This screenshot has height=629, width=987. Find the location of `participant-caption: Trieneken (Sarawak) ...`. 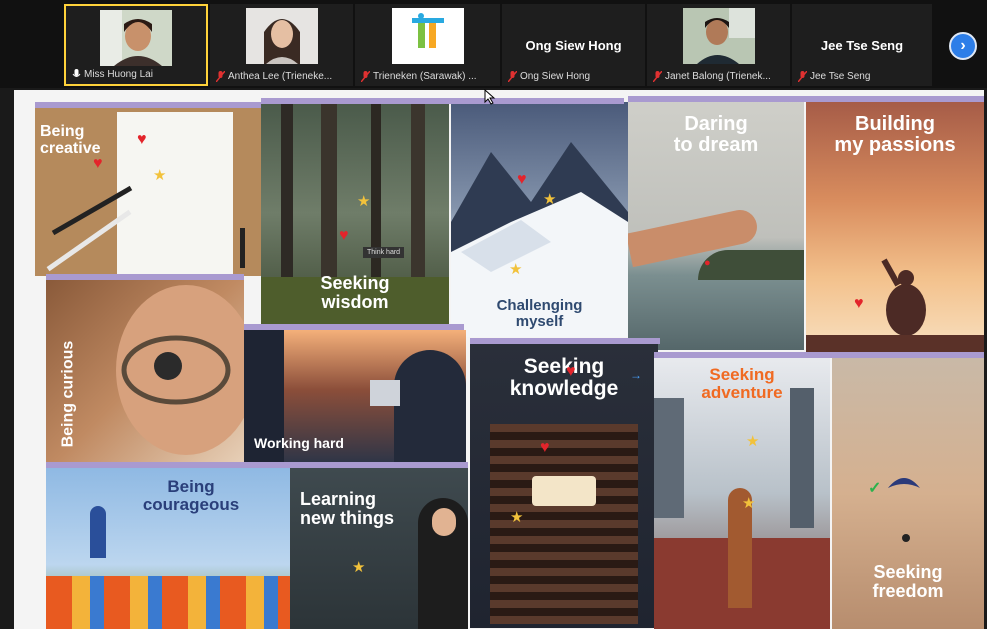

participant-caption: Trieneken (Sarawak) ... is located at coordinates (428, 76).